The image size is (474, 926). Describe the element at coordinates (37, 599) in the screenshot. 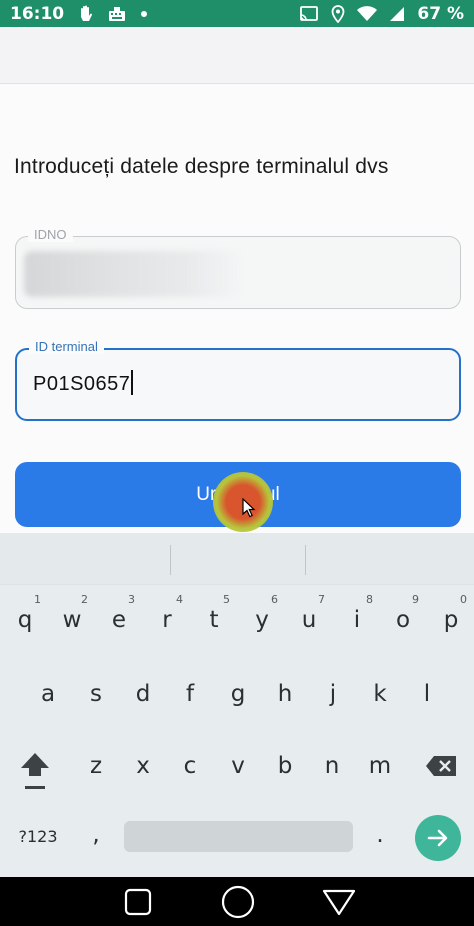

I see `key-number-hint: 1` at that location.